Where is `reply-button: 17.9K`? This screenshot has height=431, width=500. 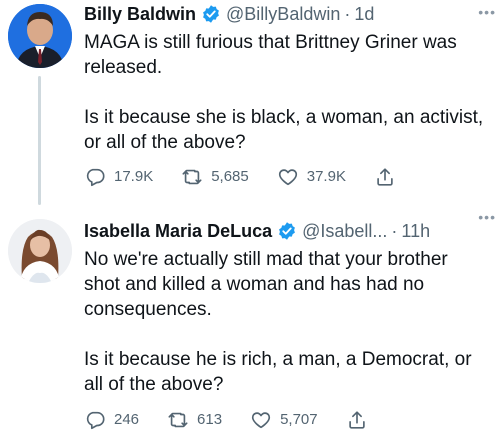 reply-button: 17.9K is located at coordinates (118, 177).